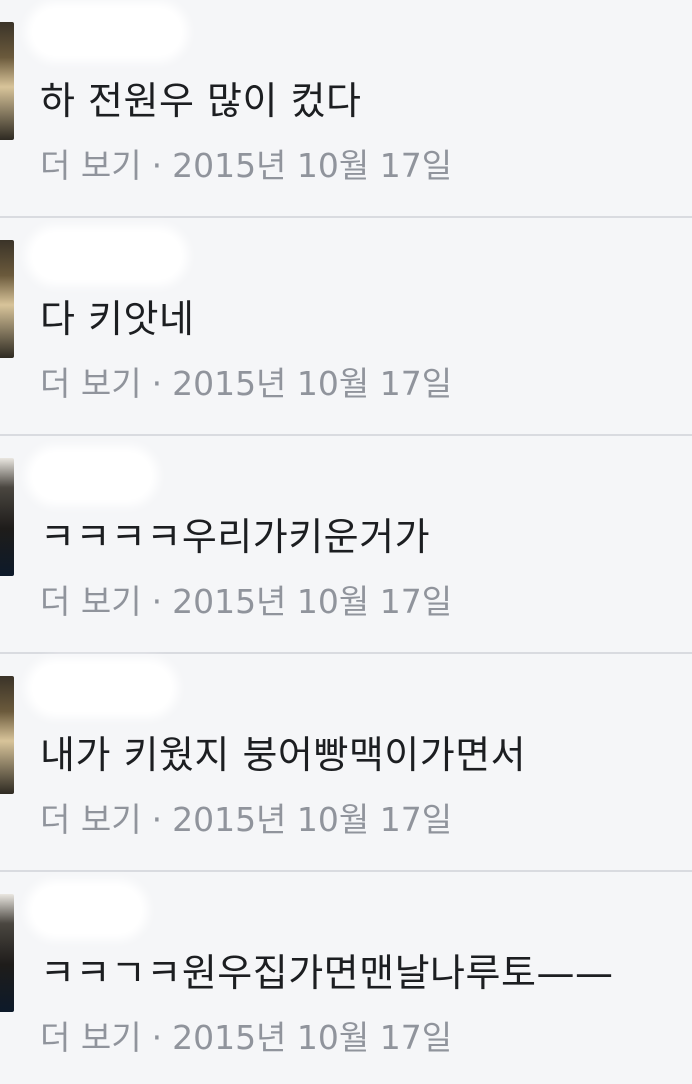  Describe the element at coordinates (235, 537) in the screenshot. I see `comment-text: ㅋㅋㅋㅋ우리가키운거가` at that location.